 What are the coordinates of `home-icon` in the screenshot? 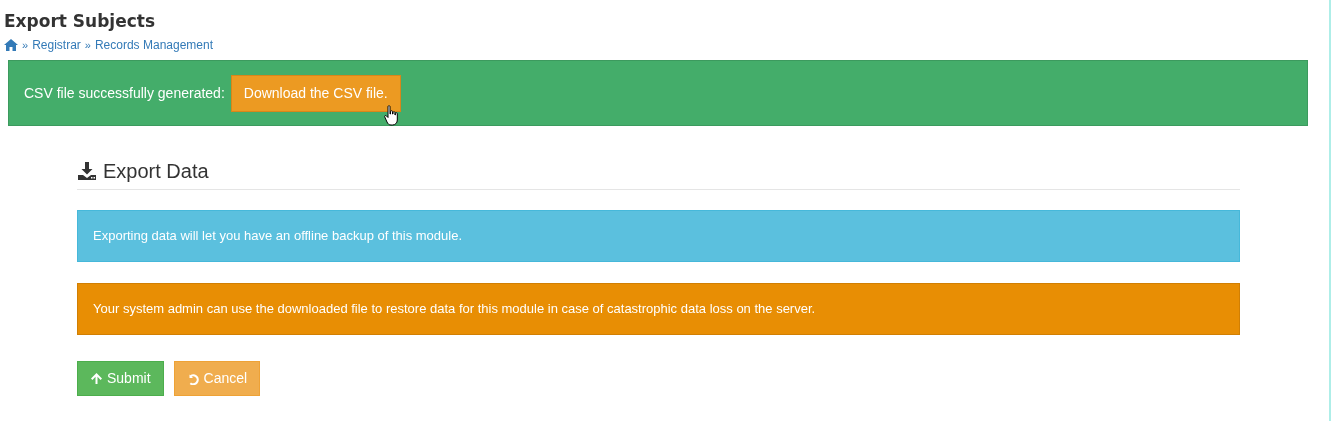 It's located at (11, 45).